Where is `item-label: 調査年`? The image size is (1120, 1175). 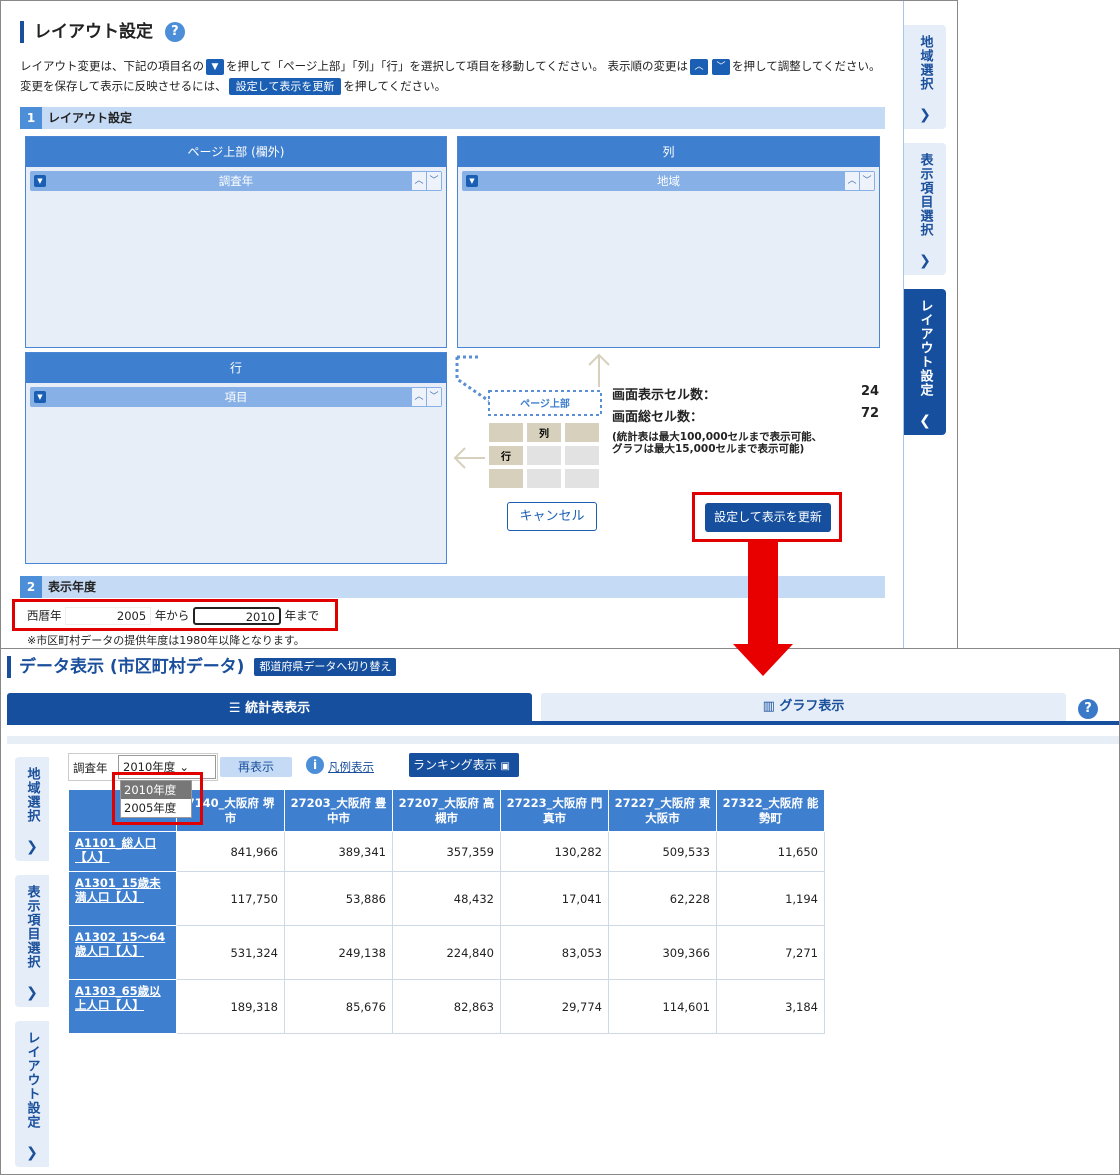
item-label: 調査年 is located at coordinates (236, 181).